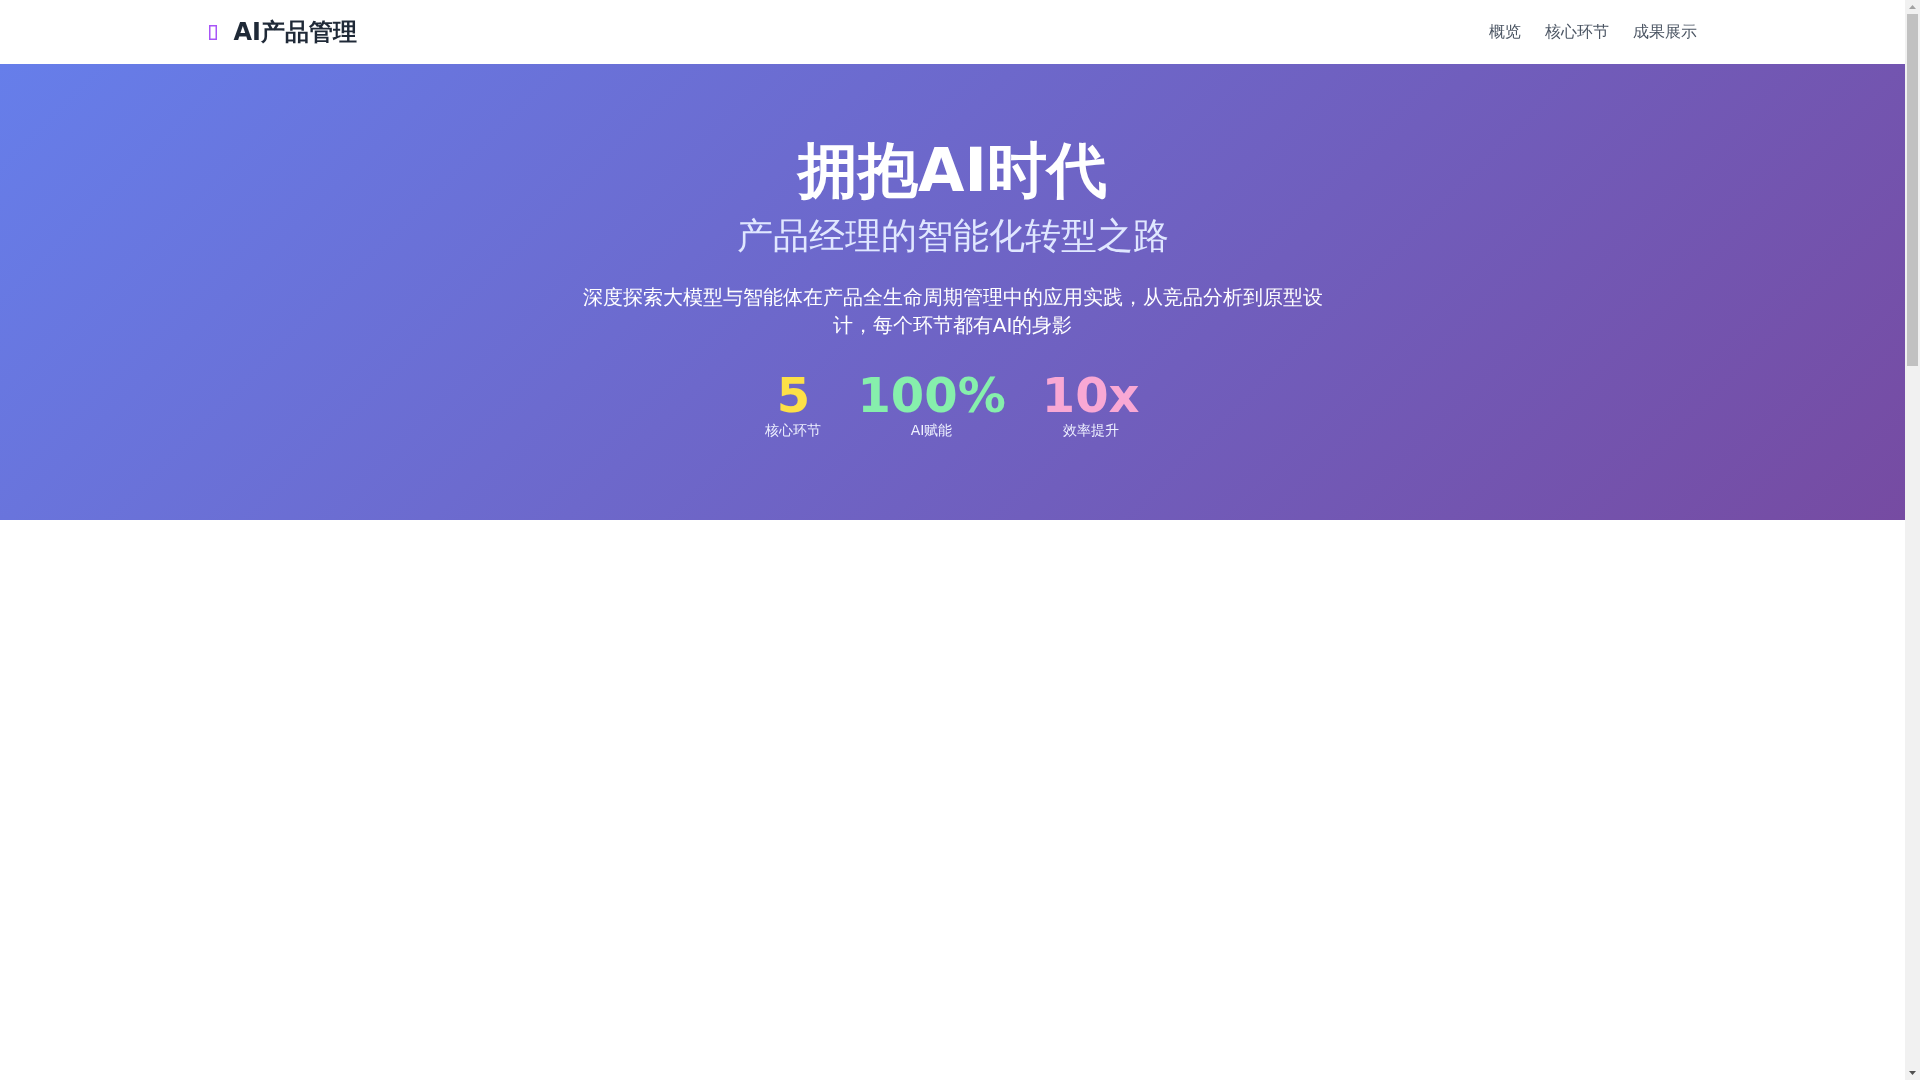 Image resolution: width=1920 pixels, height=1080 pixels. What do you see at coordinates (1090, 395) in the screenshot?
I see `stat-value: 10x` at bounding box center [1090, 395].